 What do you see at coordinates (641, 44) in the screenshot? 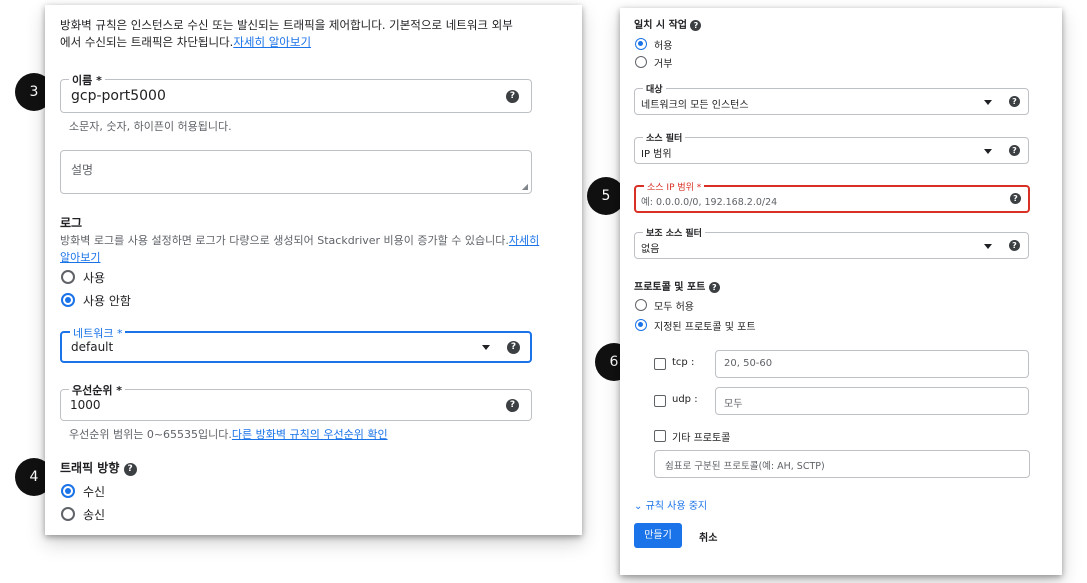
I see `action-allow-radio` at bounding box center [641, 44].